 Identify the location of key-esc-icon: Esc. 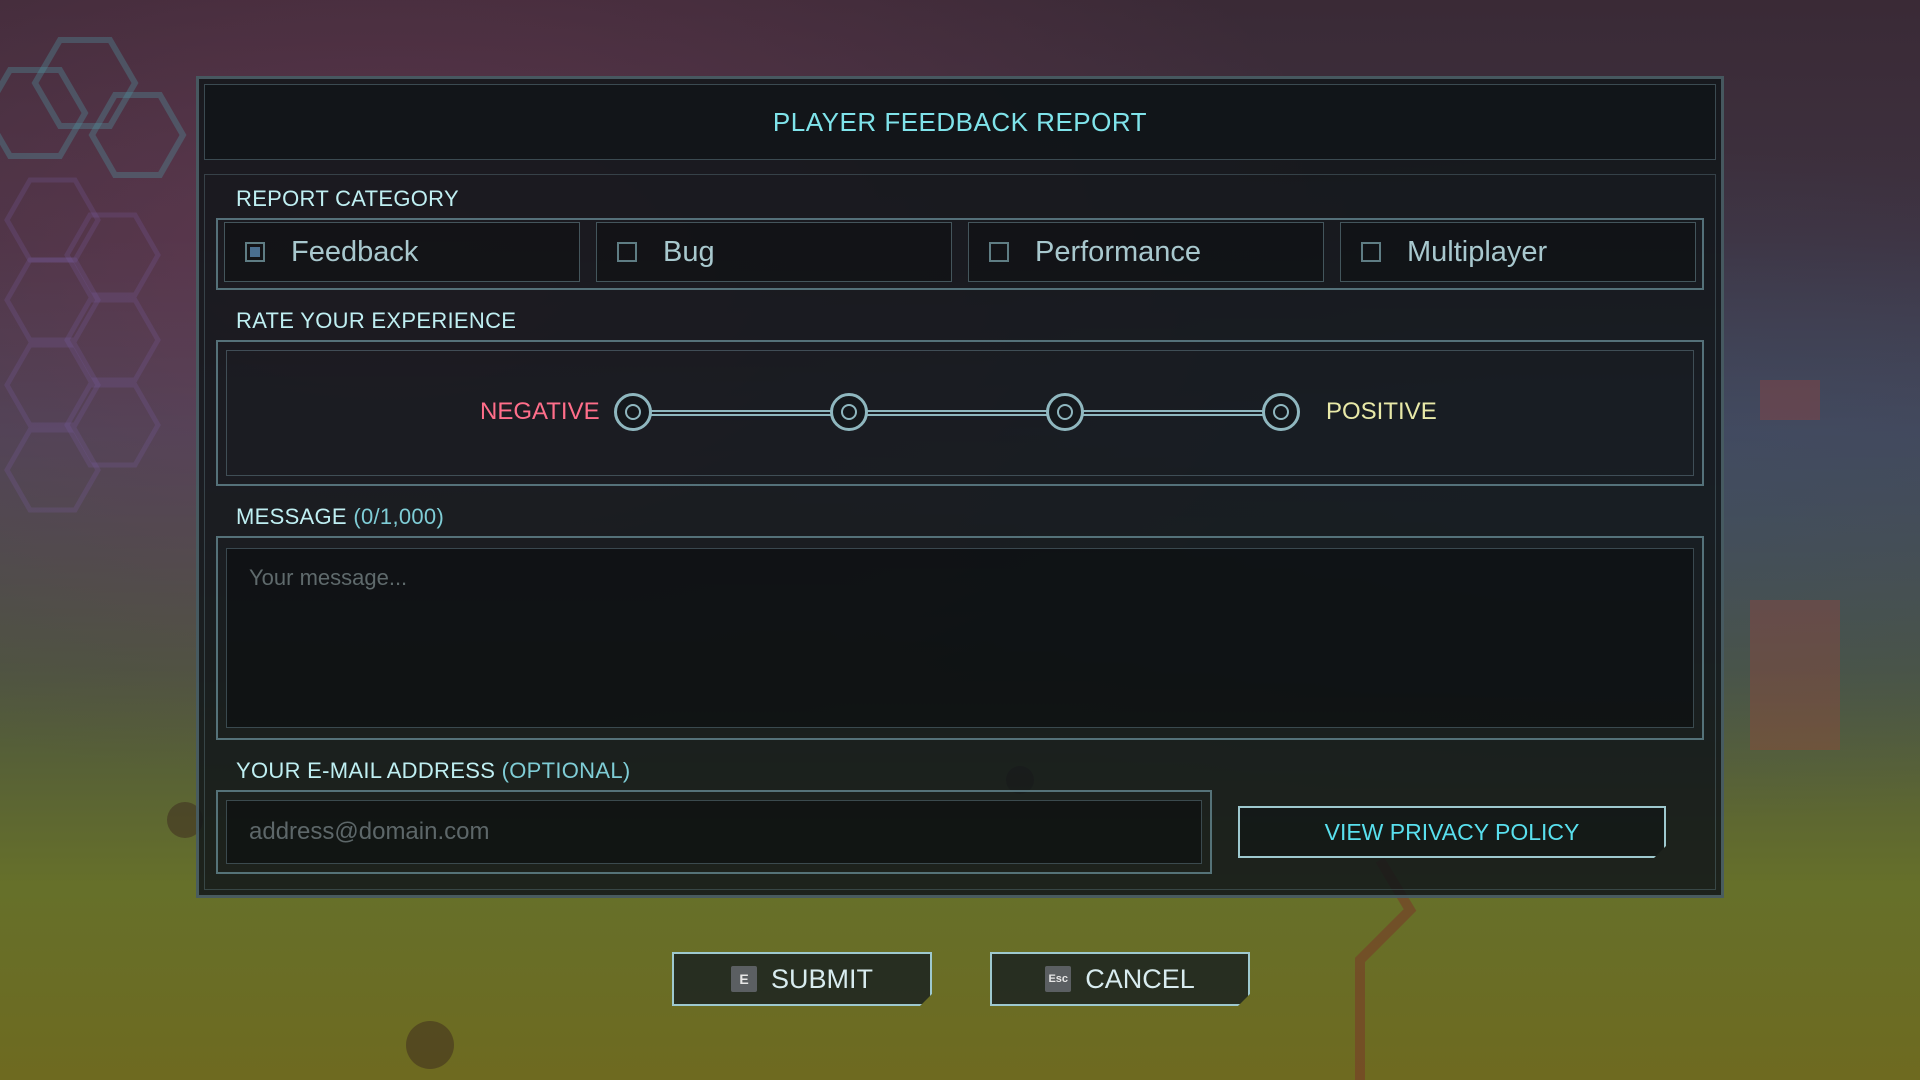
(1058, 979).